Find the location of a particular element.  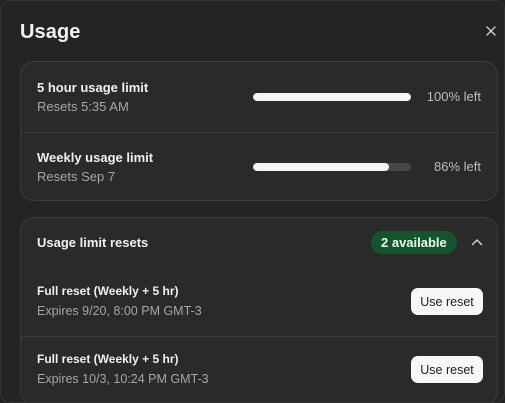

close-icon-glyph is located at coordinates (491, 31).